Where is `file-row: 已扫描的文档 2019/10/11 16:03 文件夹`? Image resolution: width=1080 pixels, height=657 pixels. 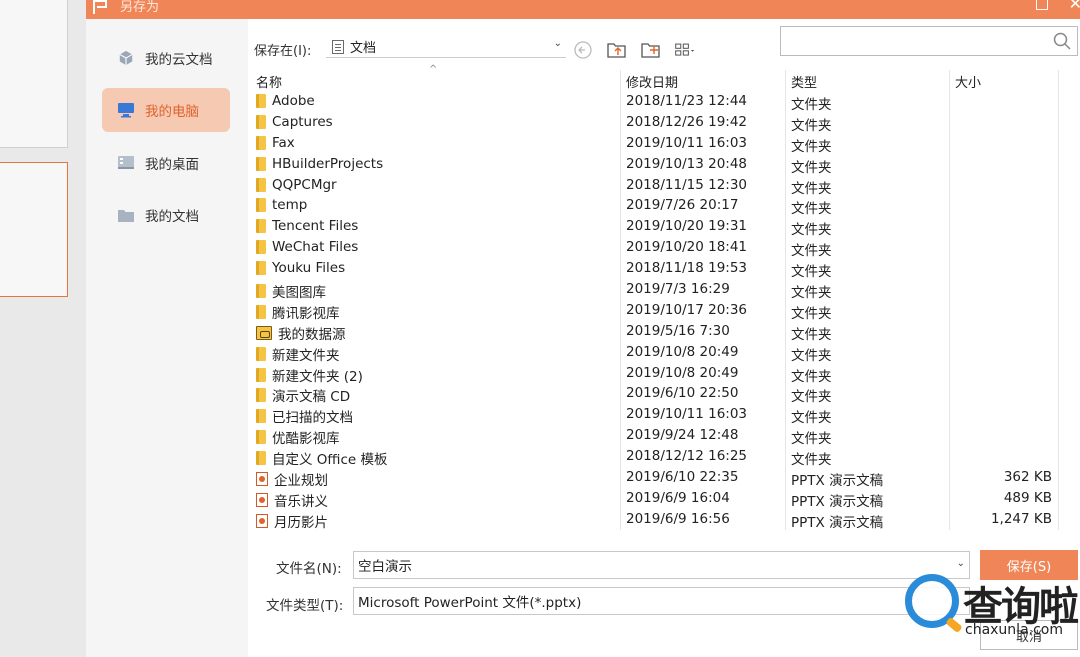 file-row: 已扫描的文档 2019/10/11 16:03 文件夹 is located at coordinates (657, 415).